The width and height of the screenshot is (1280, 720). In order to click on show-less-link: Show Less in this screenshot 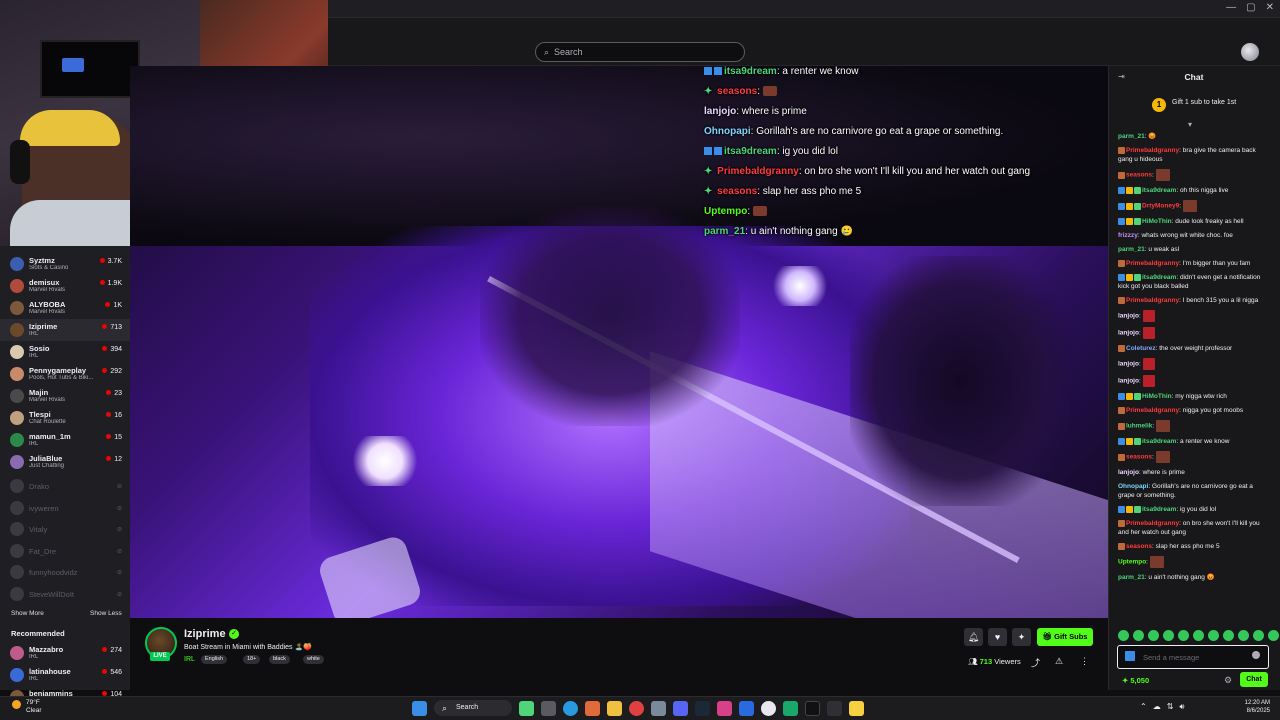, I will do `click(106, 613)`.